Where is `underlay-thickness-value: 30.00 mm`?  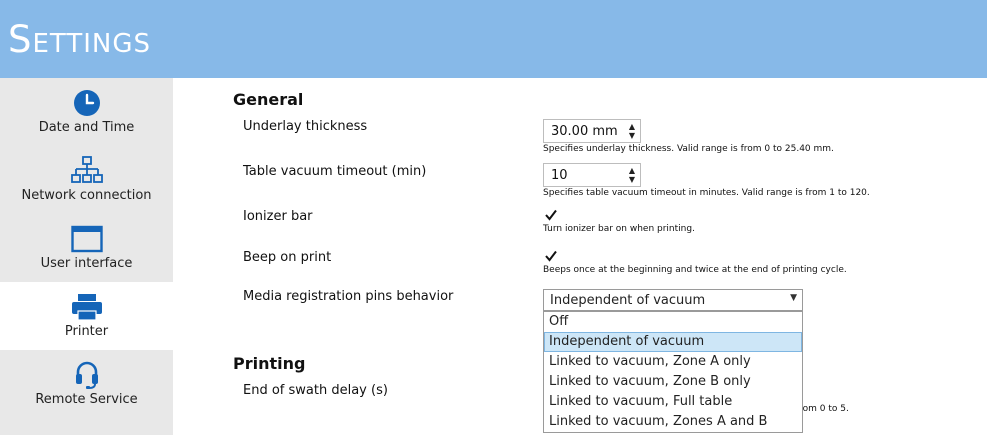
underlay-thickness-value: 30.00 mm is located at coordinates (584, 131).